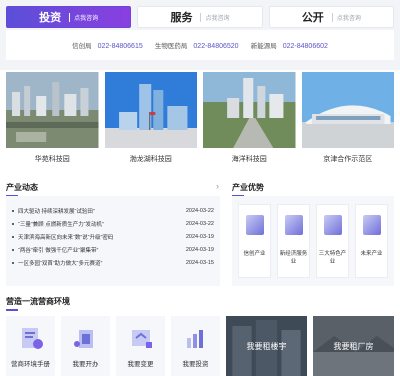  I want to click on news-item: 四大驱动 持续深耕发展“试验田” 2024-03-22, so click(113, 210).